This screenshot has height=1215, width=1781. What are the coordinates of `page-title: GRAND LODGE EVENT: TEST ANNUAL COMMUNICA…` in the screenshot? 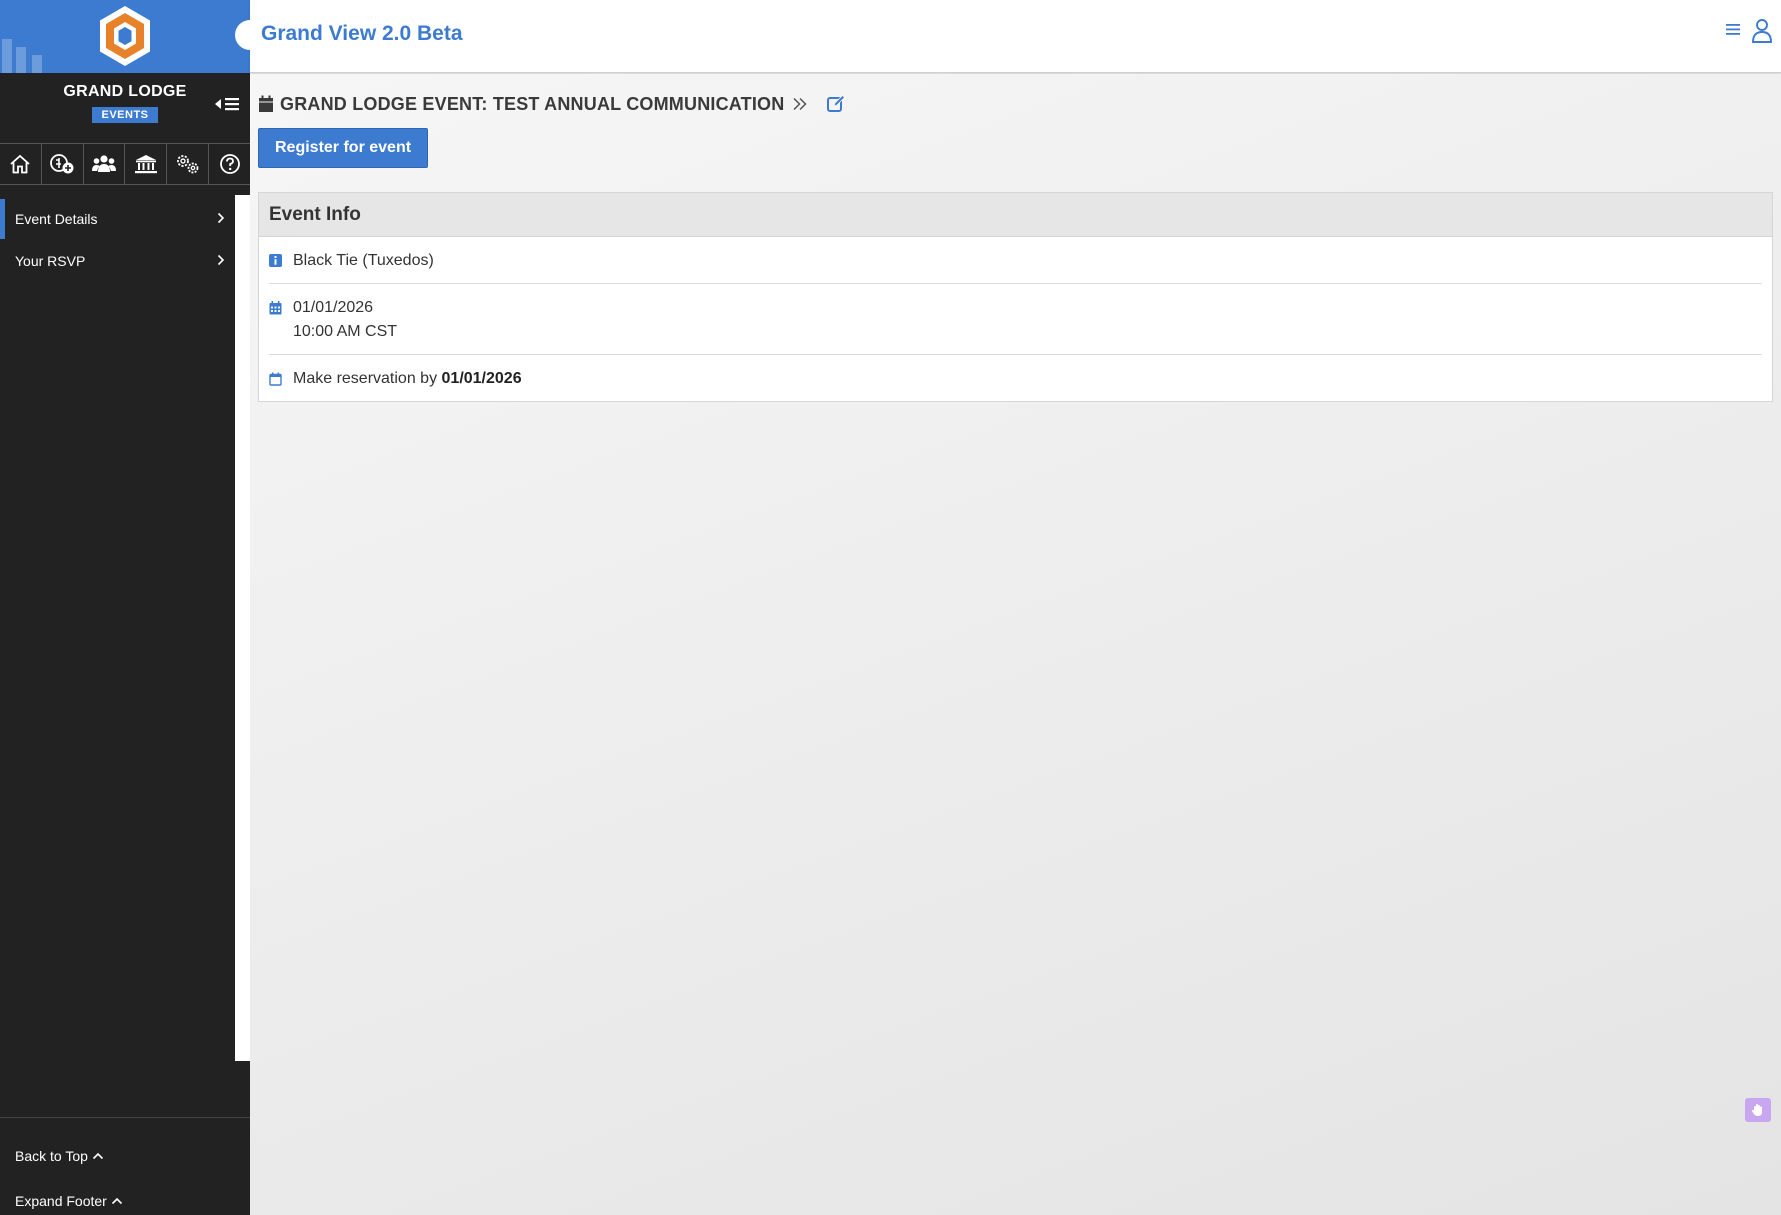 It's located at (532, 103).